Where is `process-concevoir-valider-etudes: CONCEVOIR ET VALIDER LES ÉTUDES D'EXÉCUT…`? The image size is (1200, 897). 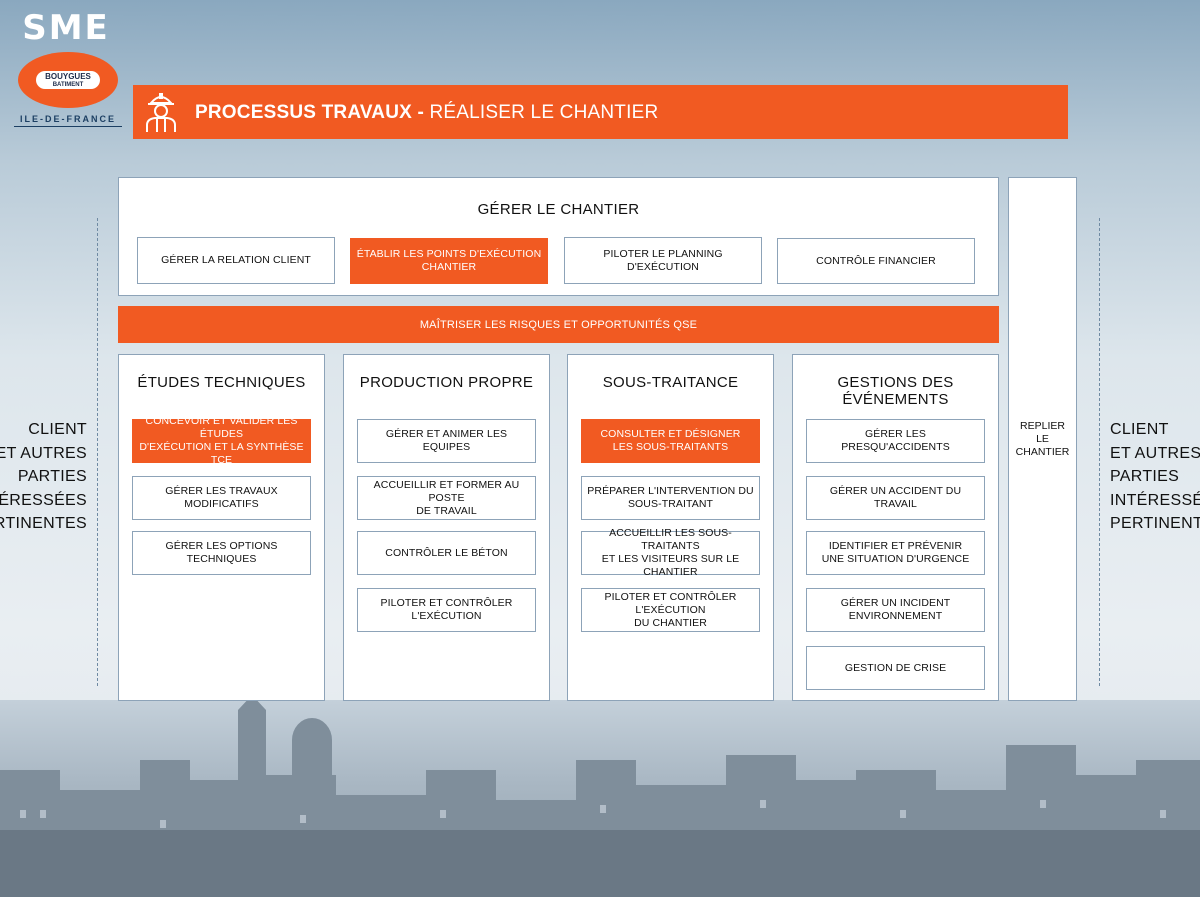 process-concevoir-valider-etudes: CONCEVOIR ET VALIDER LES ÉTUDES D'EXÉCUT… is located at coordinates (221, 440).